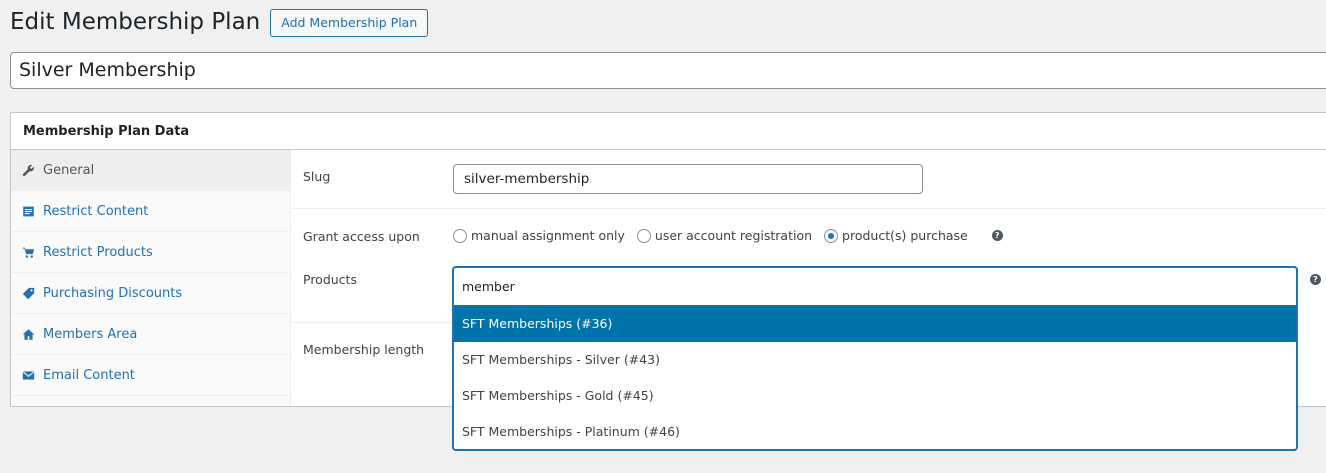  I want to click on tab-label: Restrict Products, so click(98, 252).